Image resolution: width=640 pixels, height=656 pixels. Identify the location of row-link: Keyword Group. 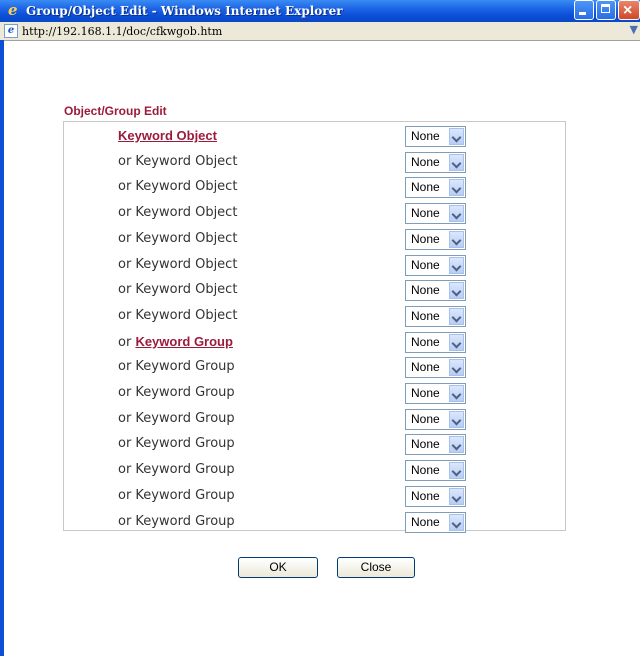
(184, 341).